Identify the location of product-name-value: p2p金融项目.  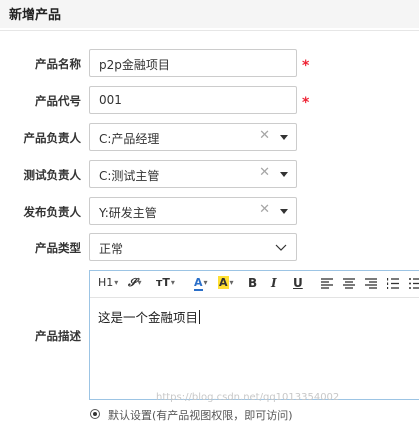
(134, 65).